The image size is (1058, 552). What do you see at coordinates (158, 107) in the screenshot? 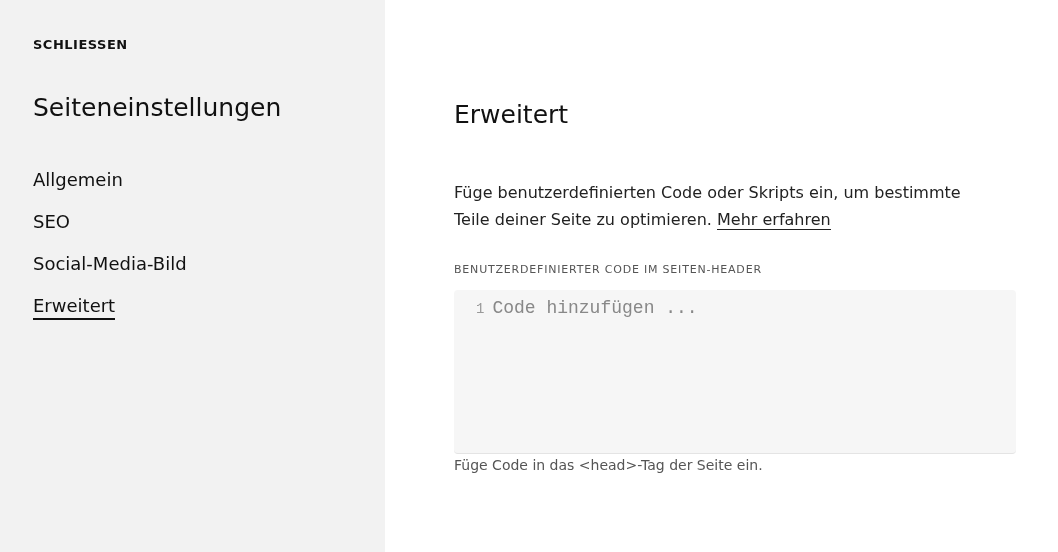
I see `sidebar-title: Seiteneinstellungen` at bounding box center [158, 107].